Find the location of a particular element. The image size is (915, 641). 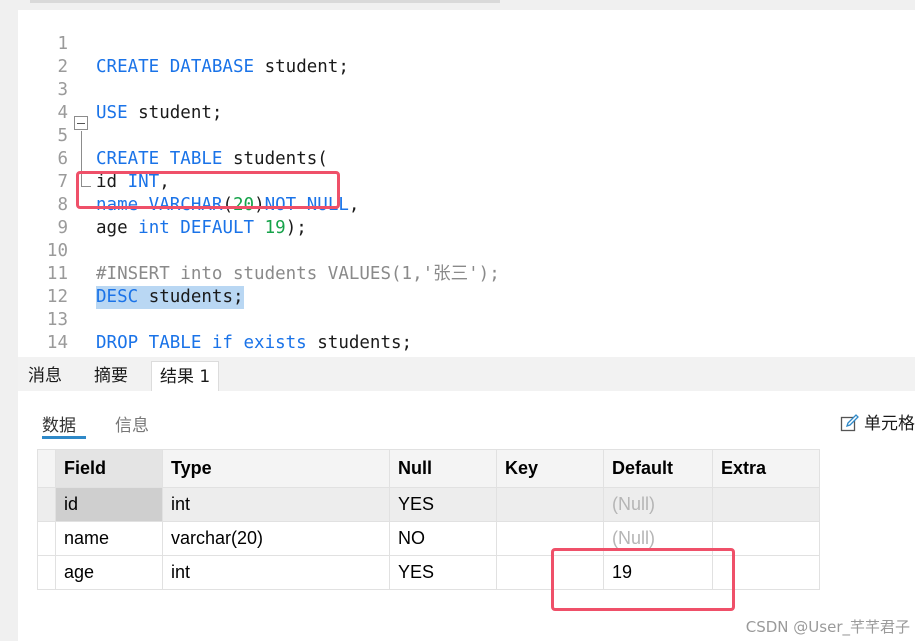

table-row: id int YES (Null) is located at coordinates (428, 504).